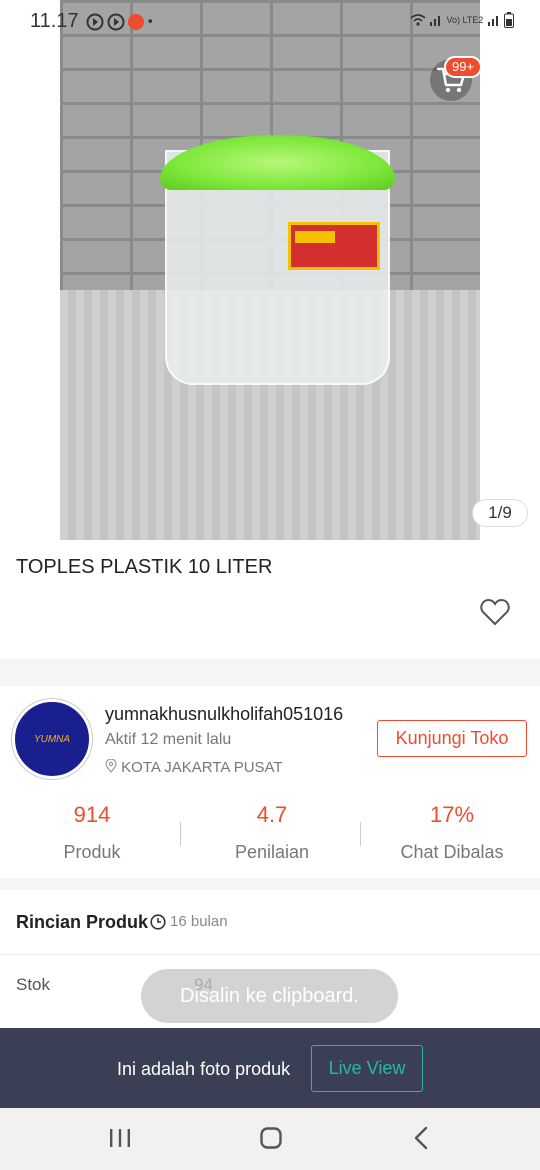  What do you see at coordinates (33, 984) in the screenshot?
I see `stock-label: Stok` at bounding box center [33, 984].